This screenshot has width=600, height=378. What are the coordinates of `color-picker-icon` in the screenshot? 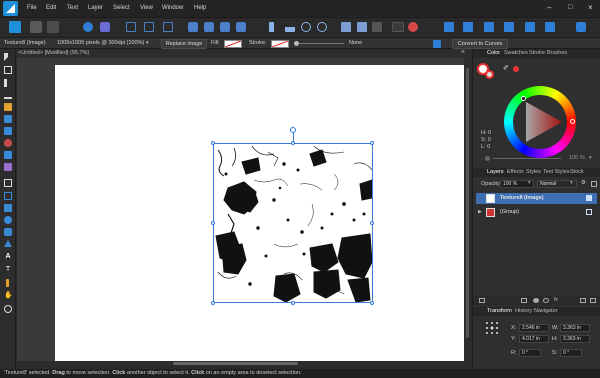 It's located at (413, 27).